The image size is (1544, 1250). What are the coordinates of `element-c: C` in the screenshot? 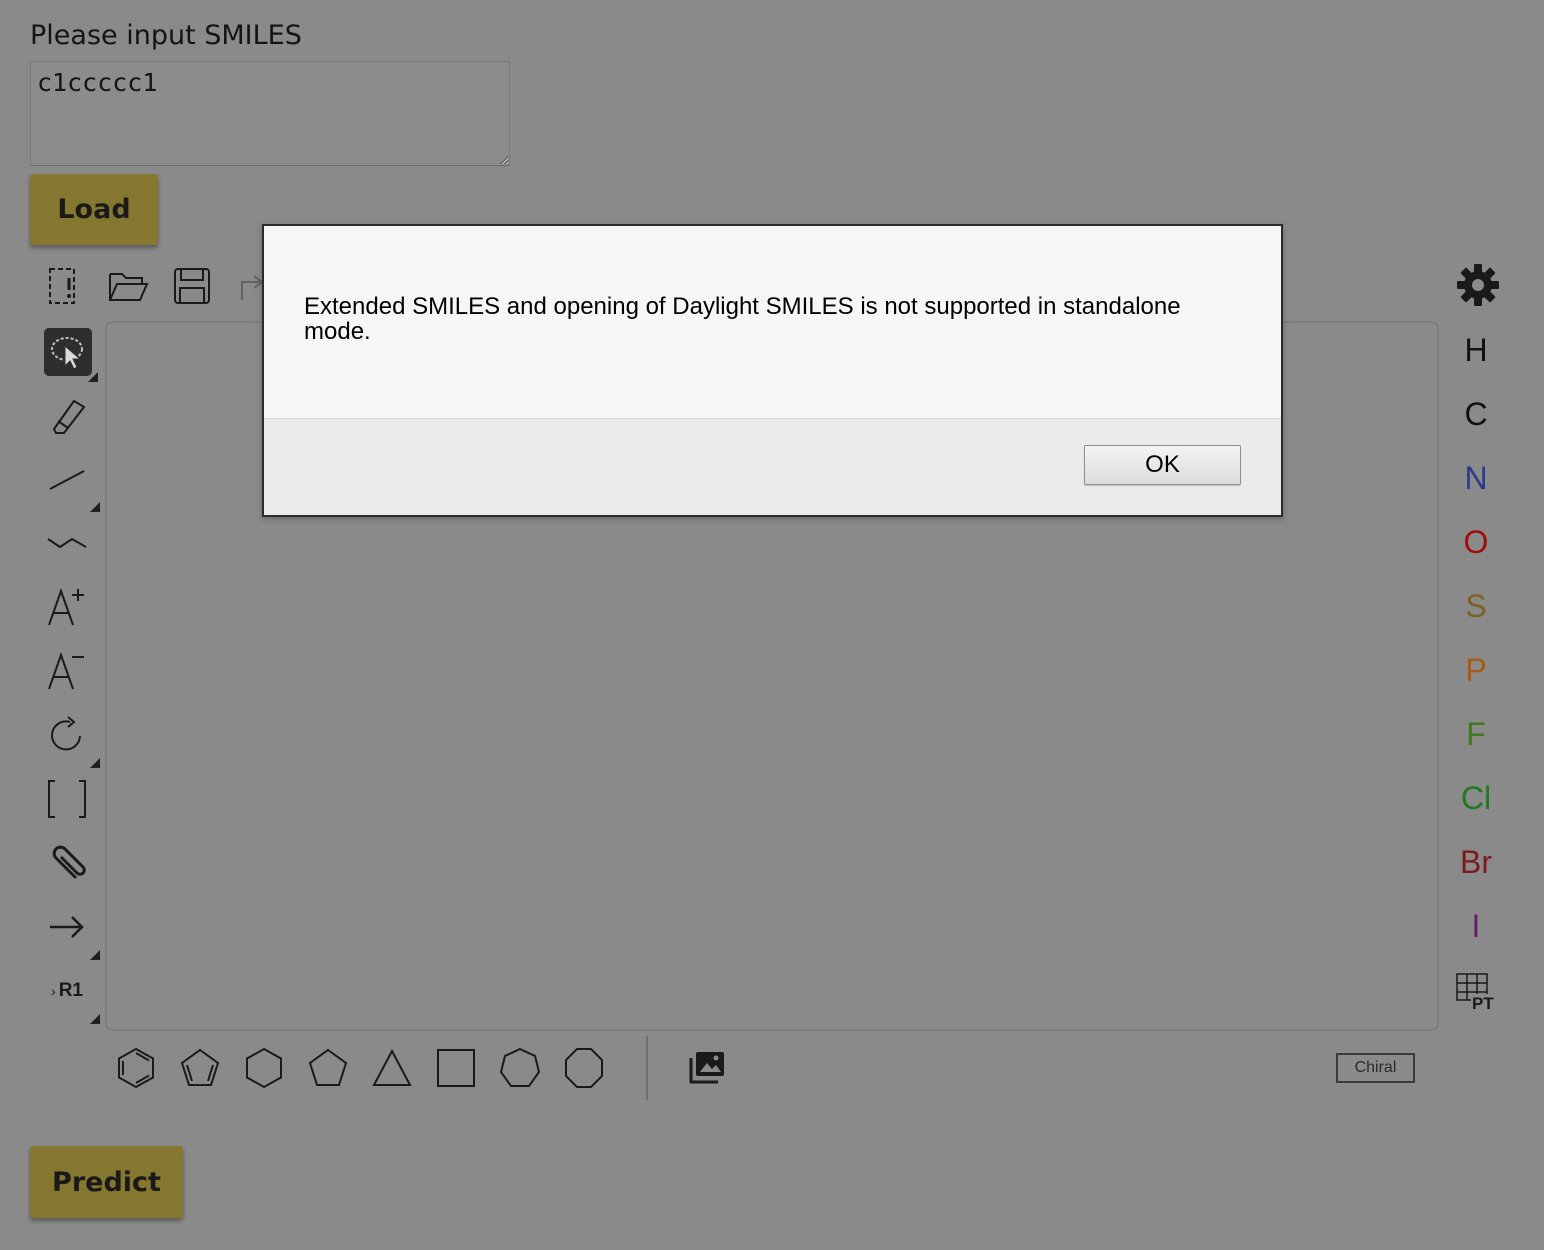 It's located at (1476, 414).